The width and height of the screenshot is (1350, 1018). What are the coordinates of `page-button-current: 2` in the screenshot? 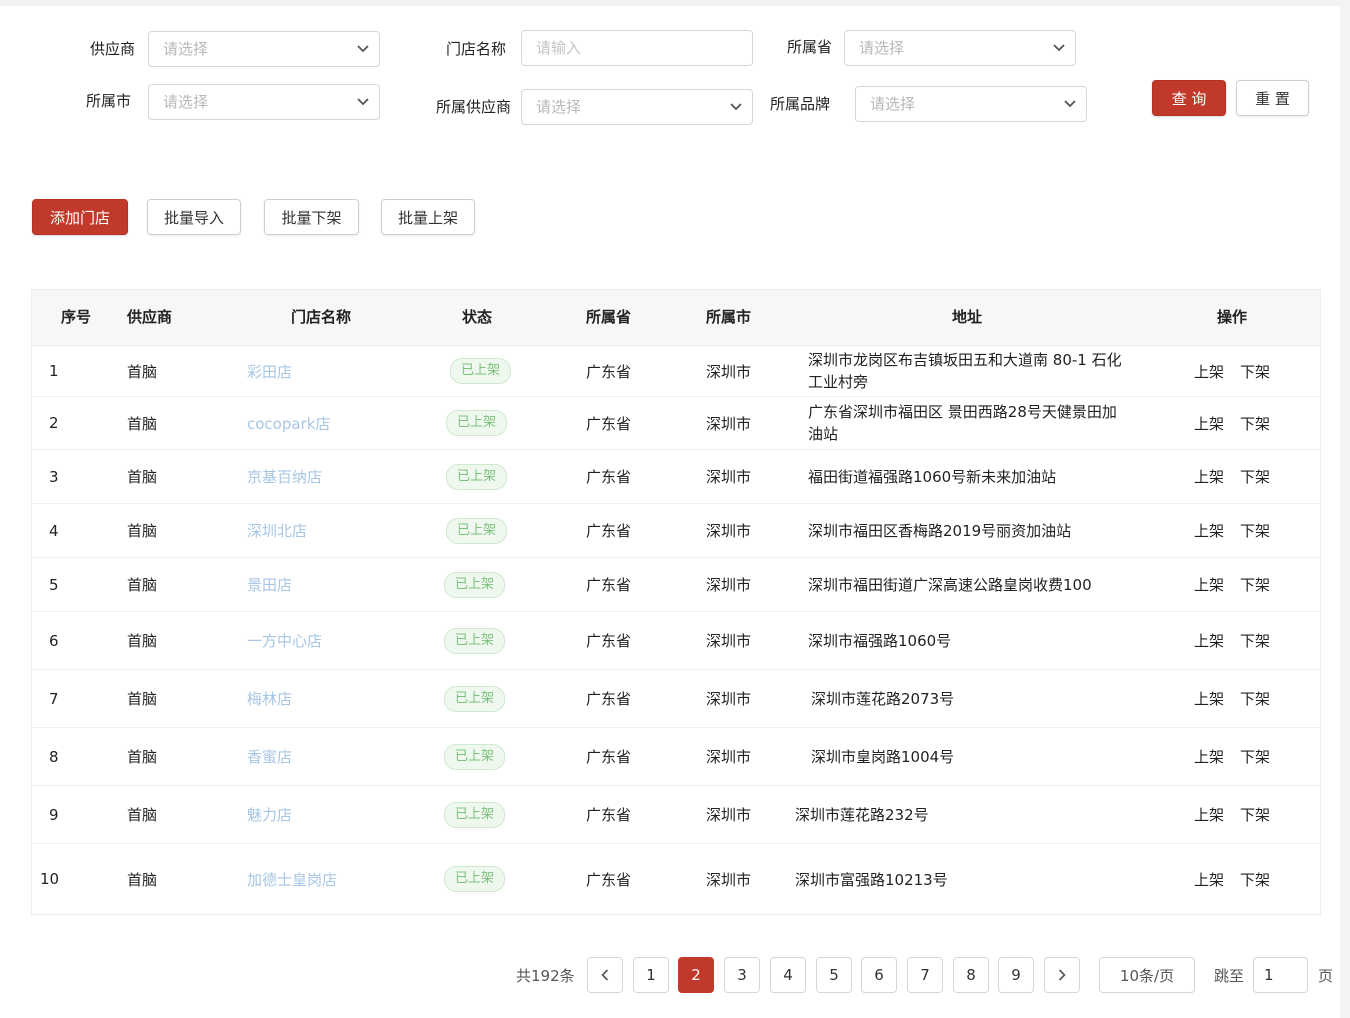 It's located at (696, 975).